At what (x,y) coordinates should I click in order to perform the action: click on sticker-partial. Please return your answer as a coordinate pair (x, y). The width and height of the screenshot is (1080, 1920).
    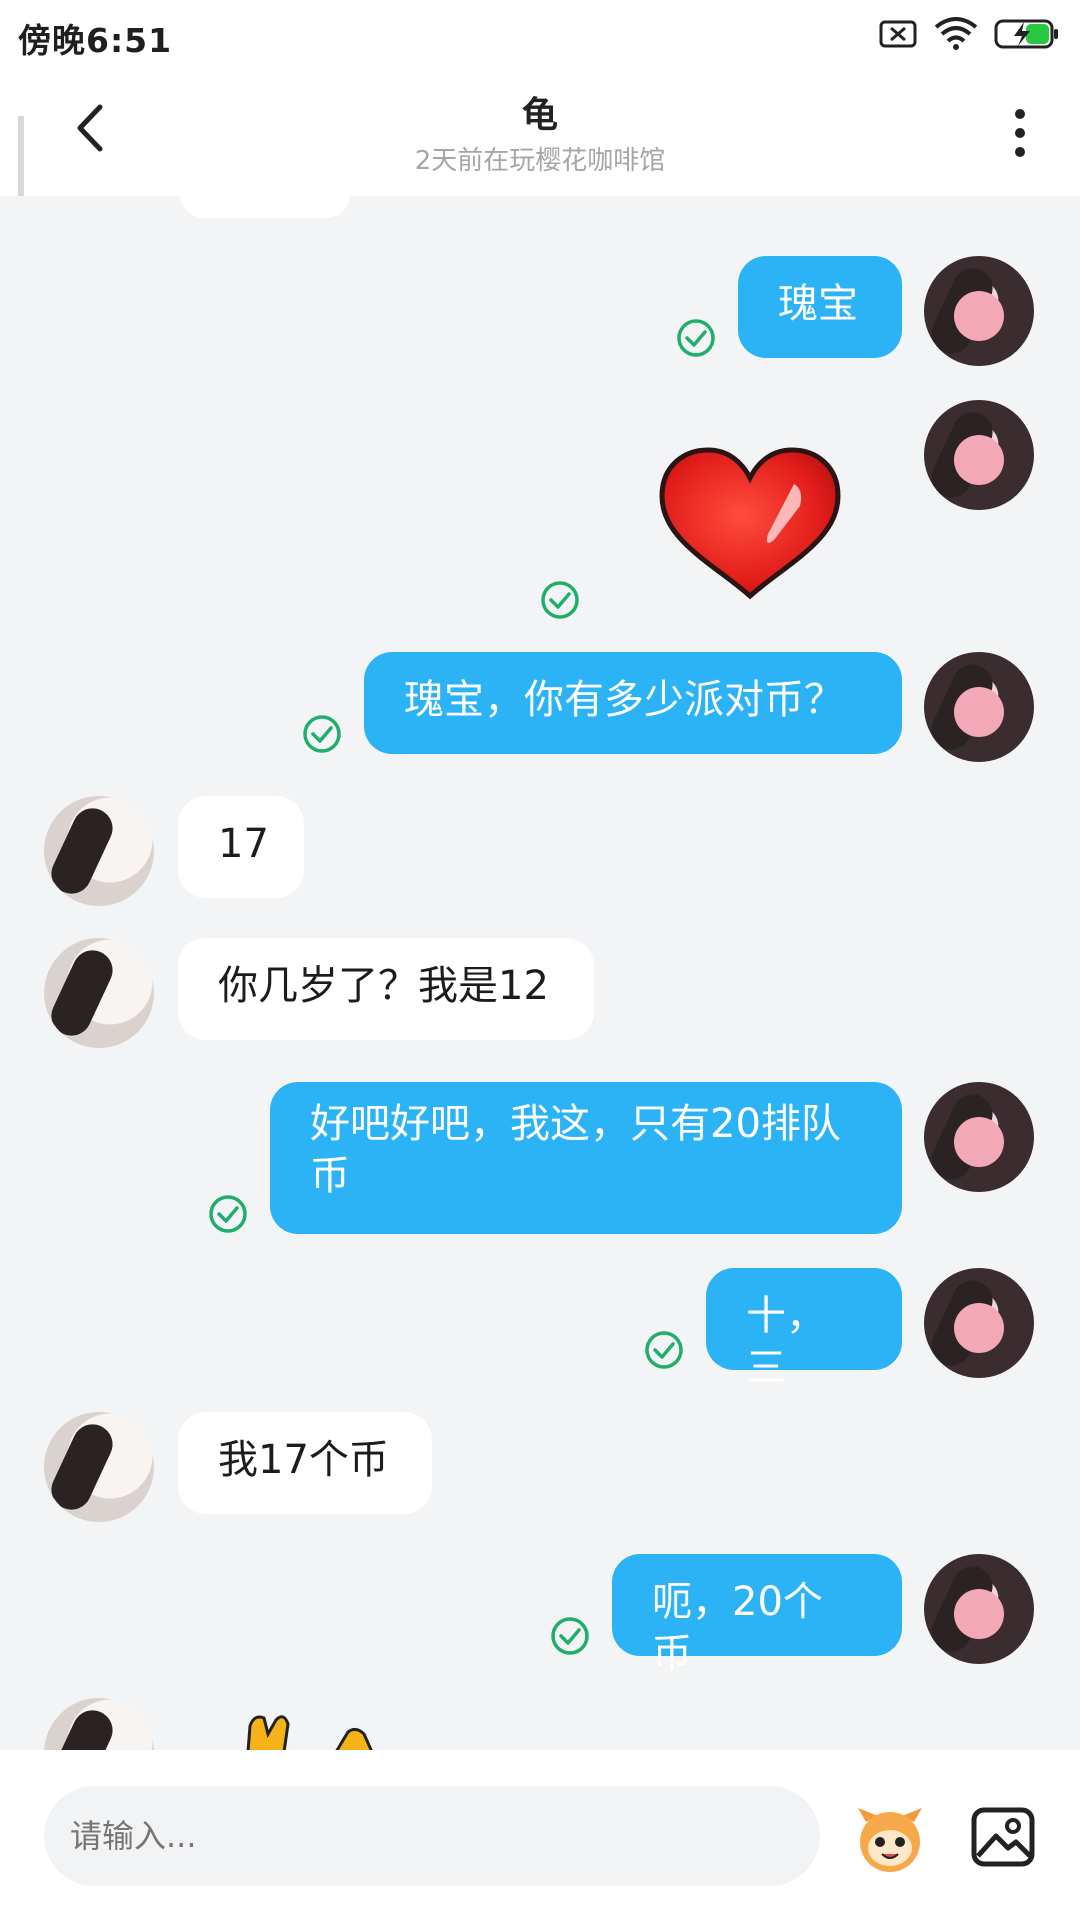
    Looking at the image, I should click on (319, 1731).